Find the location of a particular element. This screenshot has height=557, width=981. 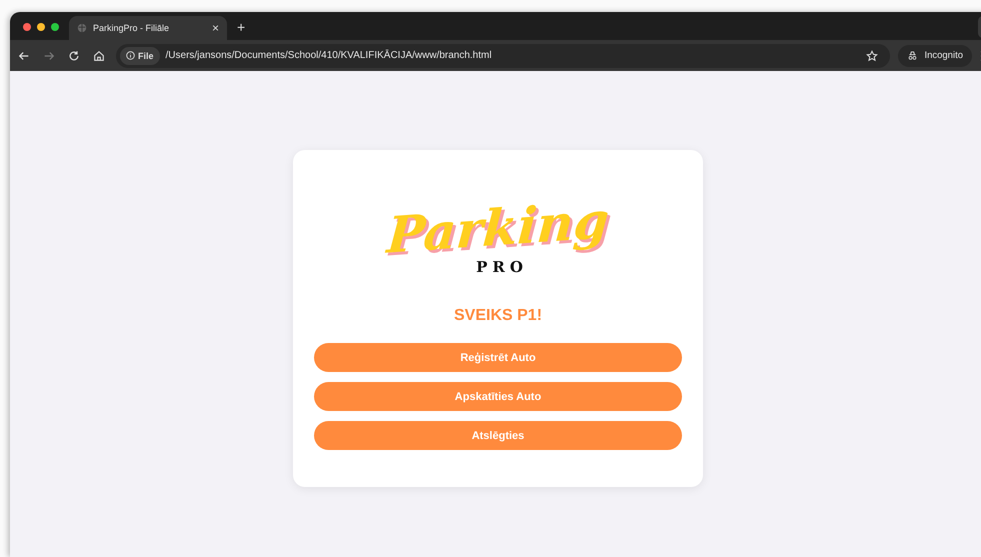

address-bar: File /Users/jansons/Documents/School/410/KVALIFIKĀCIJA/www/branch.html is located at coordinates (503, 56).